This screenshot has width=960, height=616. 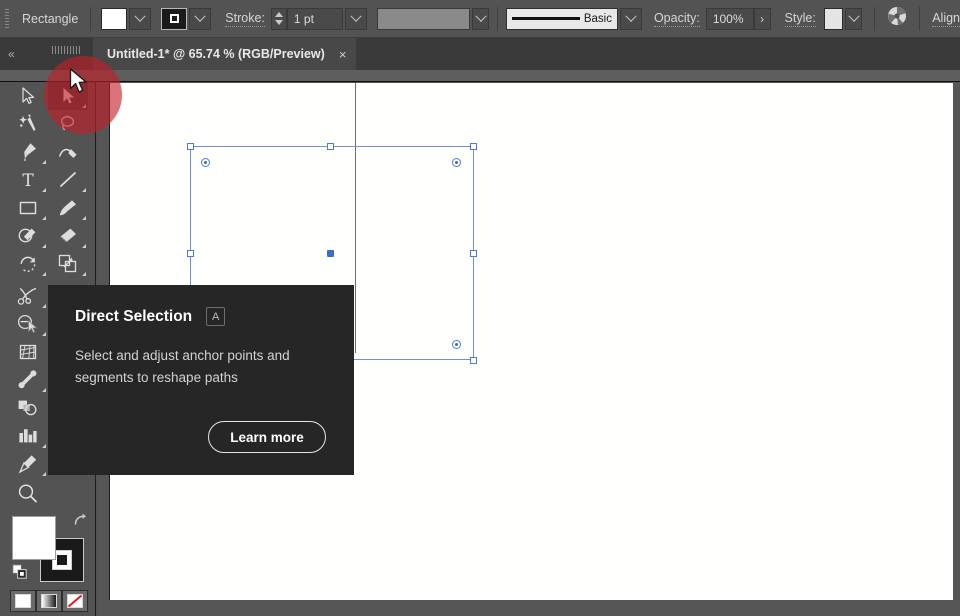 I want to click on free-transform-tool, so click(x=68, y=264).